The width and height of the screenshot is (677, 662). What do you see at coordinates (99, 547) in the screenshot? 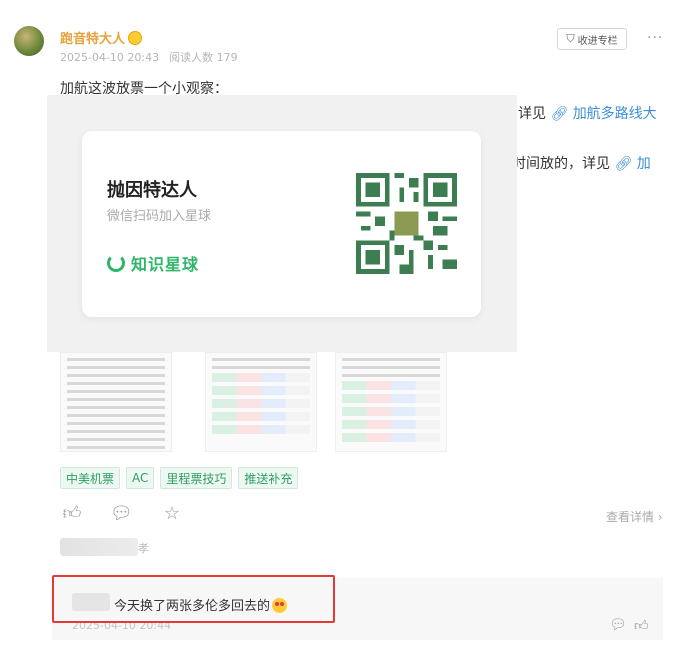
I see `blurred-username` at bounding box center [99, 547].